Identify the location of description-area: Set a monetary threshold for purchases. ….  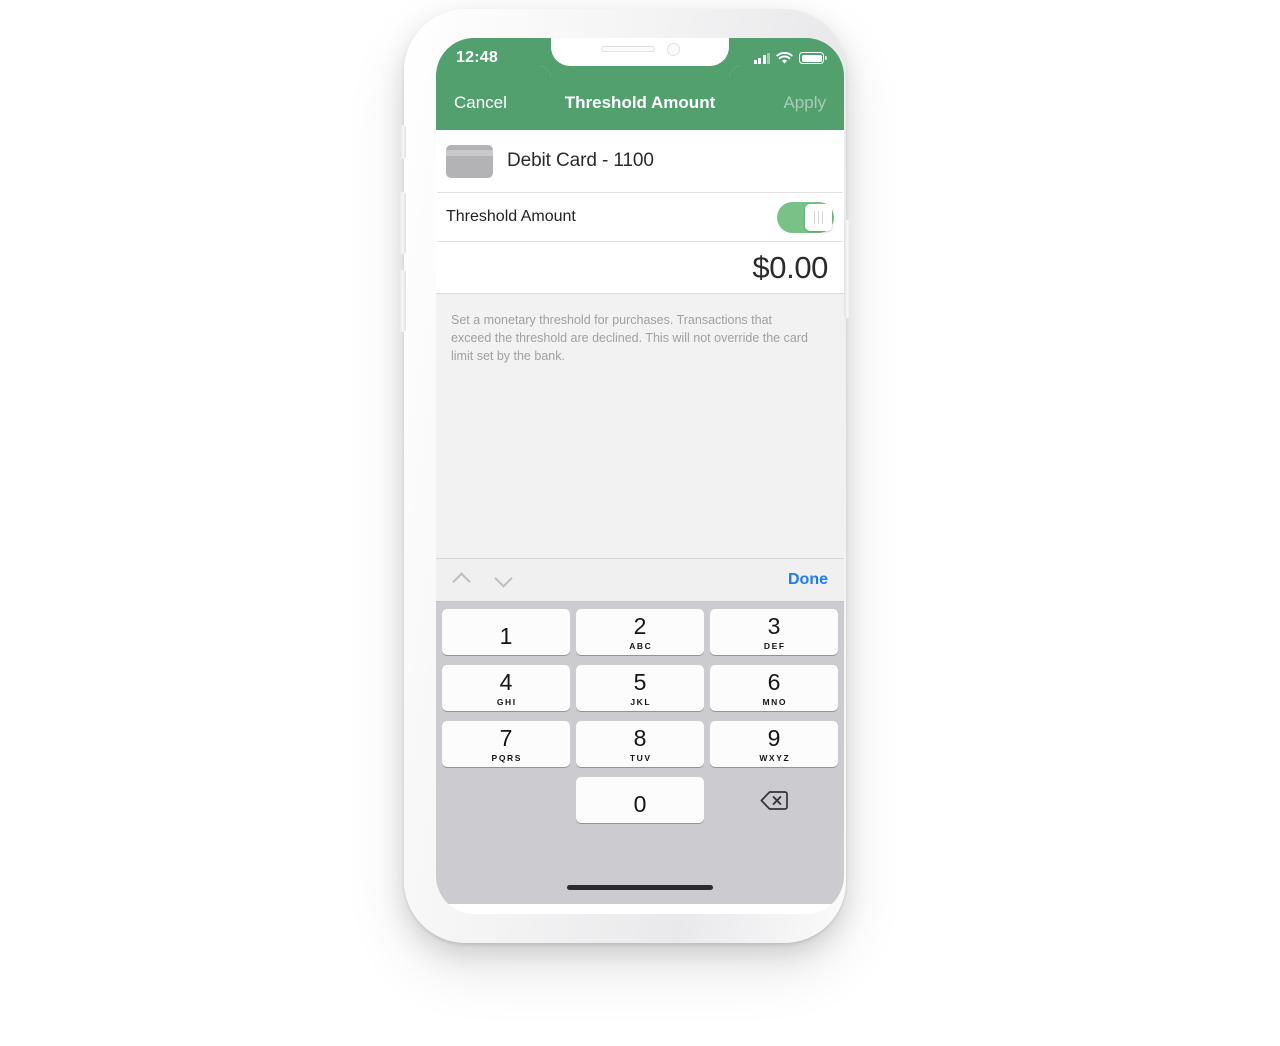
(640, 426).